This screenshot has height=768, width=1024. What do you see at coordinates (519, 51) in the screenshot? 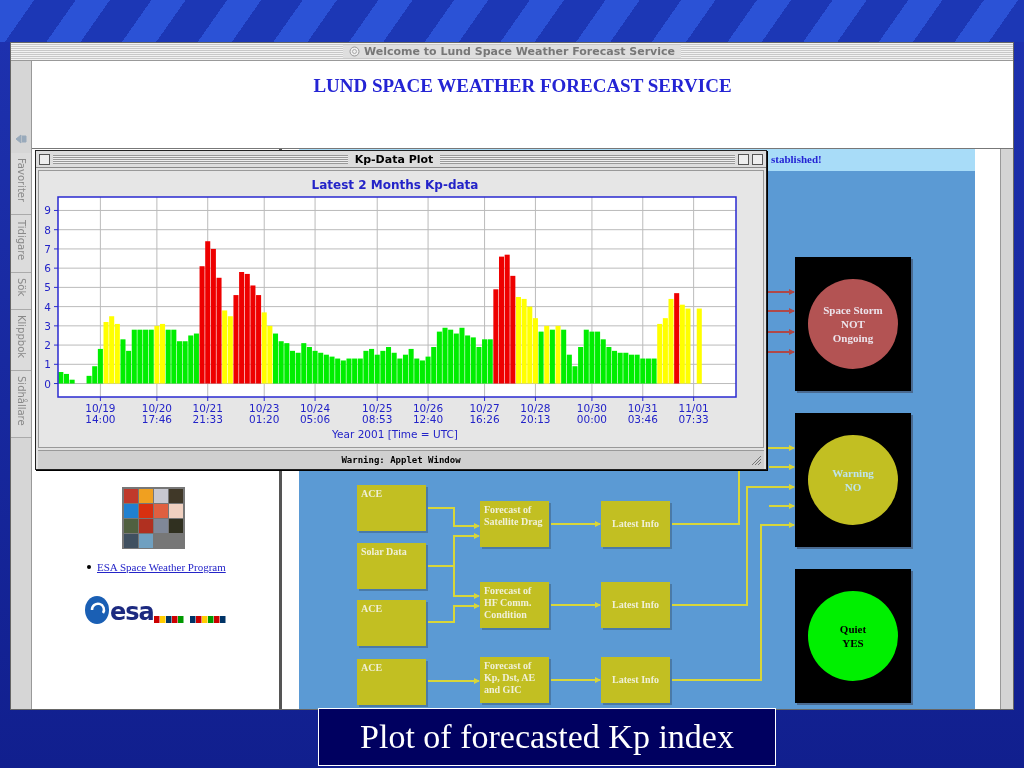
I see `window-title: Welcome to Lund Space Weather Forecast Service` at bounding box center [519, 51].